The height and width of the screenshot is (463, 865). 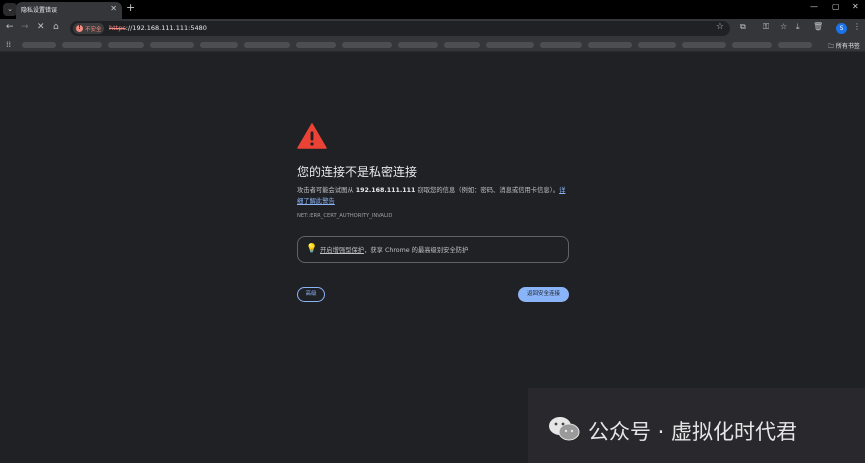 What do you see at coordinates (79, 28) in the screenshot?
I see `warning-icon: !` at bounding box center [79, 28].